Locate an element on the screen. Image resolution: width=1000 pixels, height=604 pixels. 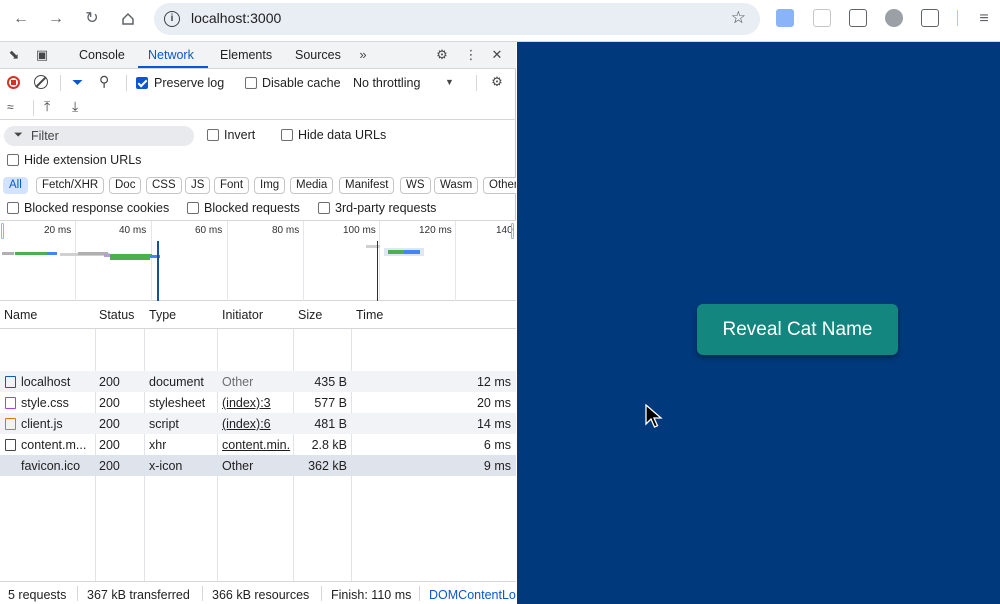
range-handle-right is located at coordinates (512, 231).